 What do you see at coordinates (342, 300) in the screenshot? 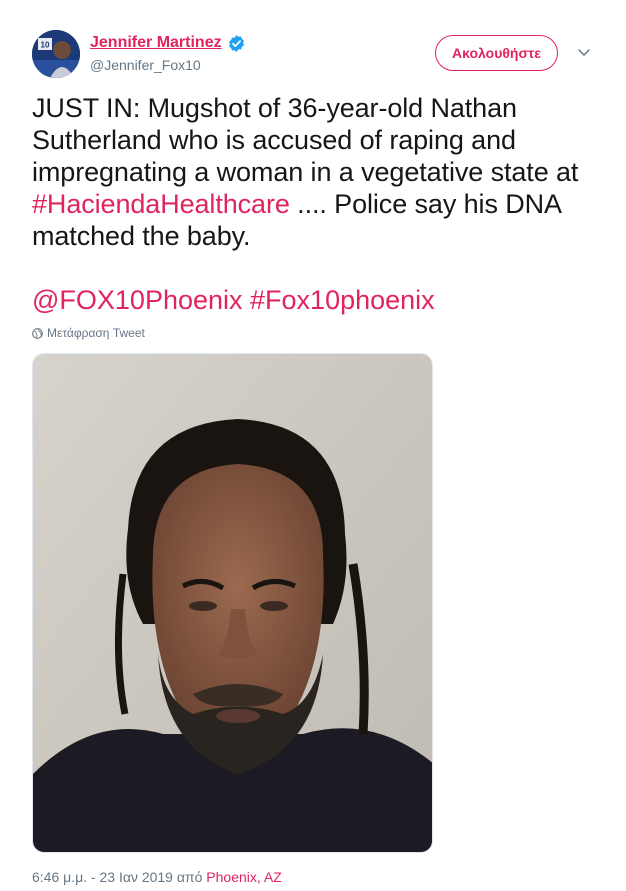
I see `hashtag-link: #Fox10phoenix` at bounding box center [342, 300].